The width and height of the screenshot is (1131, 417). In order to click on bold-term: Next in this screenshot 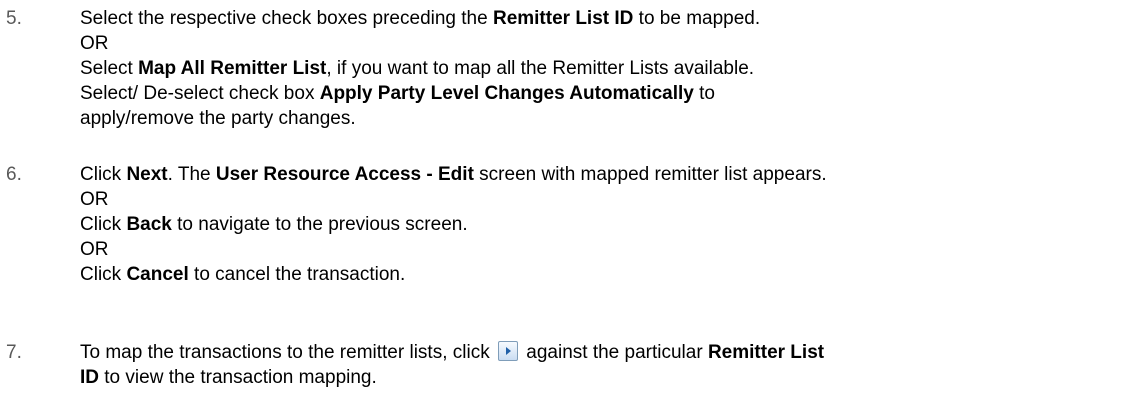, I will do `click(147, 174)`.